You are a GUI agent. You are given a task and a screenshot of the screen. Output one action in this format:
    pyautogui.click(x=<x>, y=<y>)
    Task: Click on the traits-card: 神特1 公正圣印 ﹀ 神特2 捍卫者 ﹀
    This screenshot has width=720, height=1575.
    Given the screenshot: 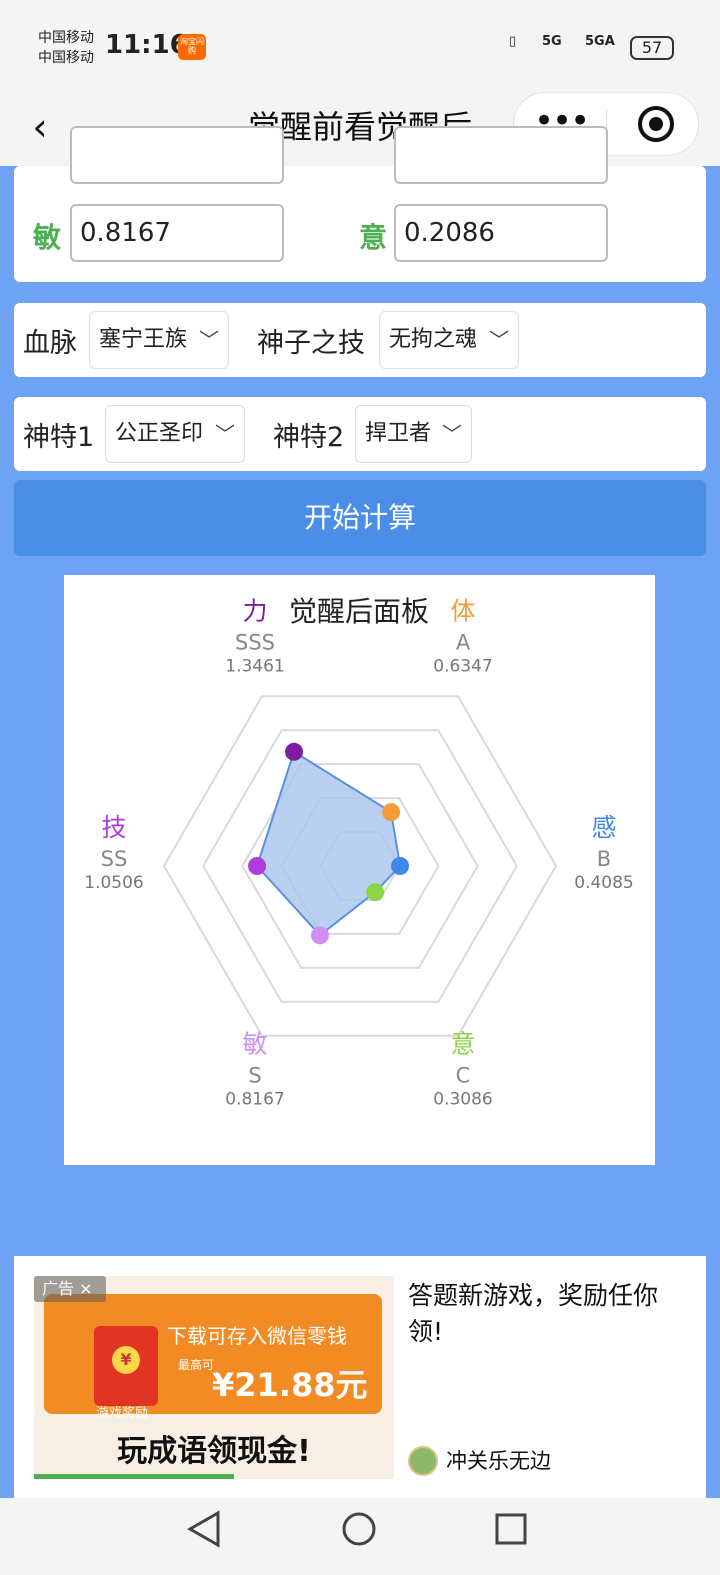 What is the action you would take?
    pyautogui.click(x=360, y=434)
    